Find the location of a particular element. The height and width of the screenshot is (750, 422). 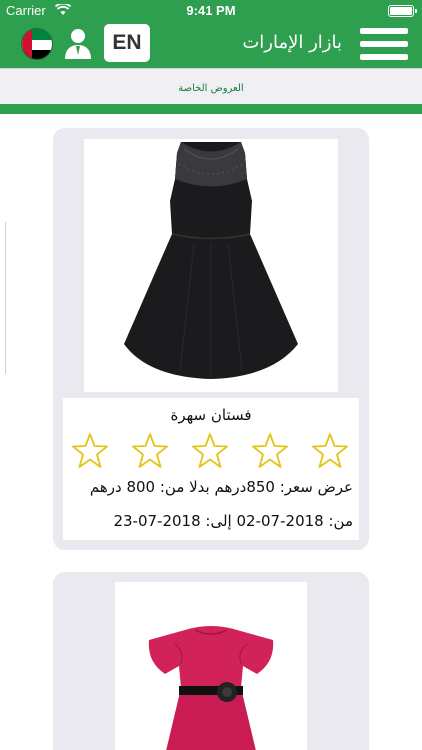

user-icon is located at coordinates (78, 43).